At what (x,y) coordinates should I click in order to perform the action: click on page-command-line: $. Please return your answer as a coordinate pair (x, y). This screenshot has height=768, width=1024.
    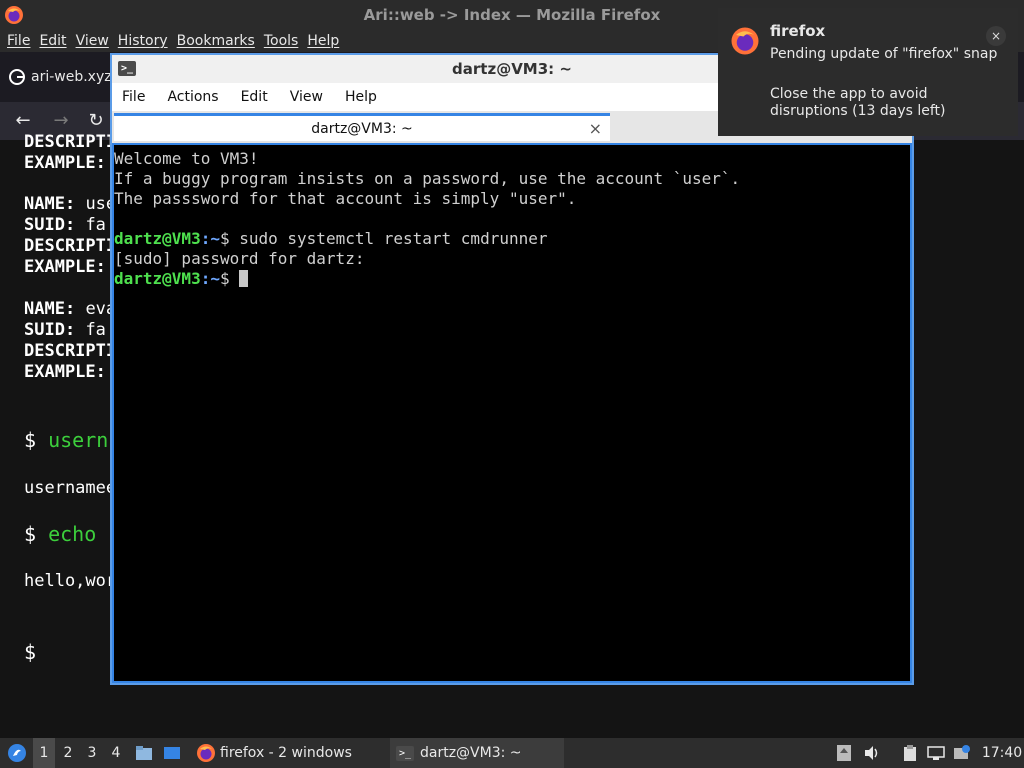
    Looking at the image, I should click on (30, 652).